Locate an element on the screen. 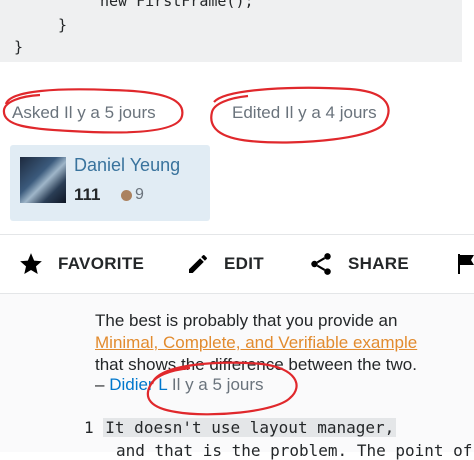 This screenshot has height=460, width=474. flag-icon is located at coordinates (466, 264).